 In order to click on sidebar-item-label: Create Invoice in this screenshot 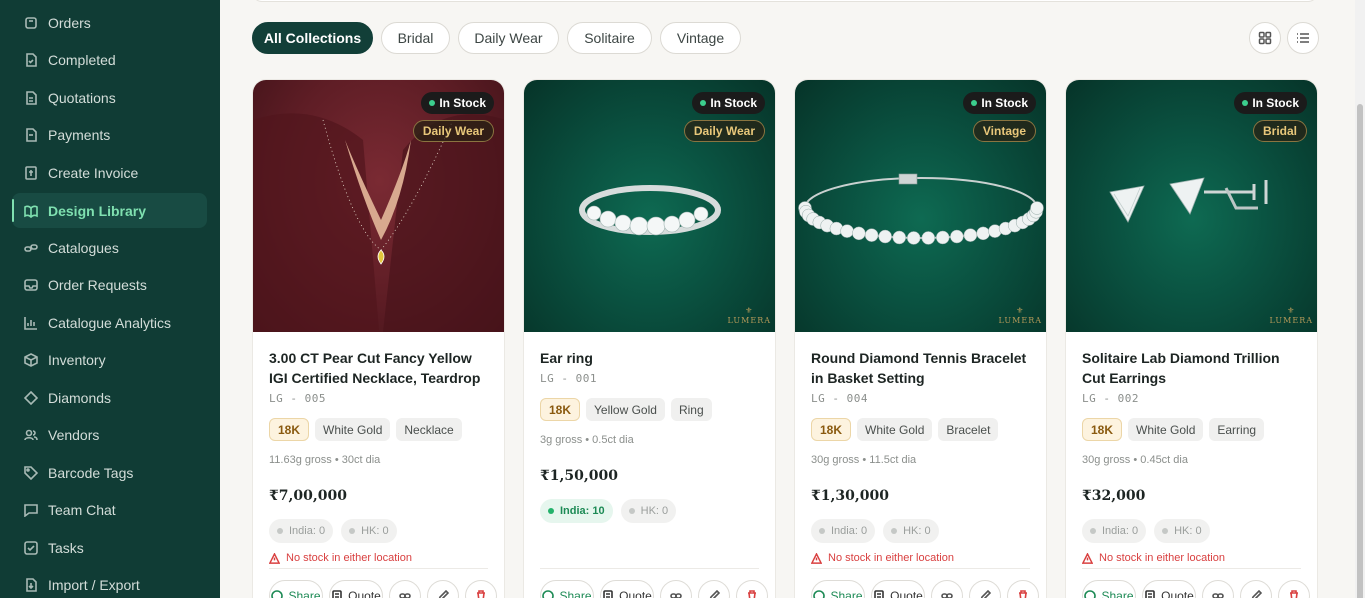, I will do `click(93, 172)`.